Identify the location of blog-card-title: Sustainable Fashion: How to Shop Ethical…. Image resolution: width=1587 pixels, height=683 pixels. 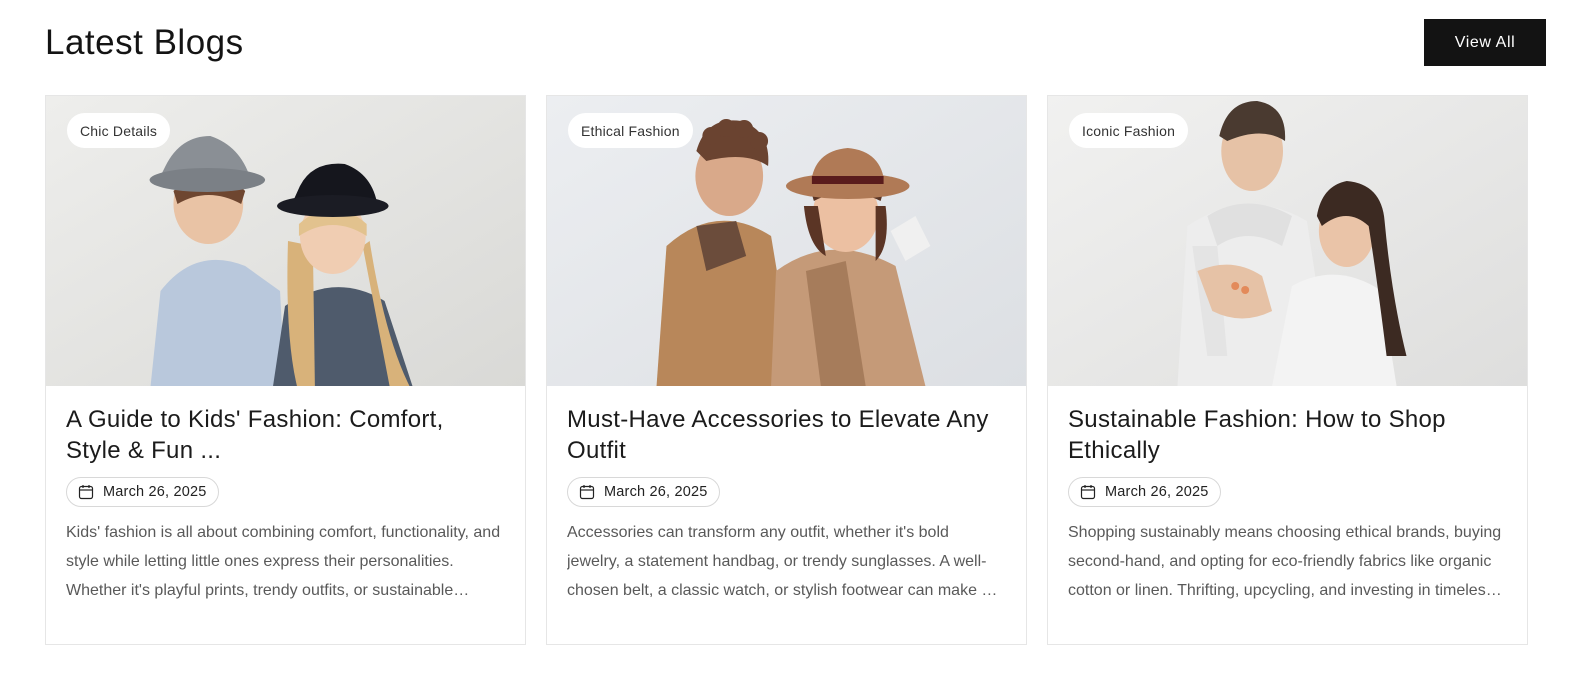
(1287, 435).